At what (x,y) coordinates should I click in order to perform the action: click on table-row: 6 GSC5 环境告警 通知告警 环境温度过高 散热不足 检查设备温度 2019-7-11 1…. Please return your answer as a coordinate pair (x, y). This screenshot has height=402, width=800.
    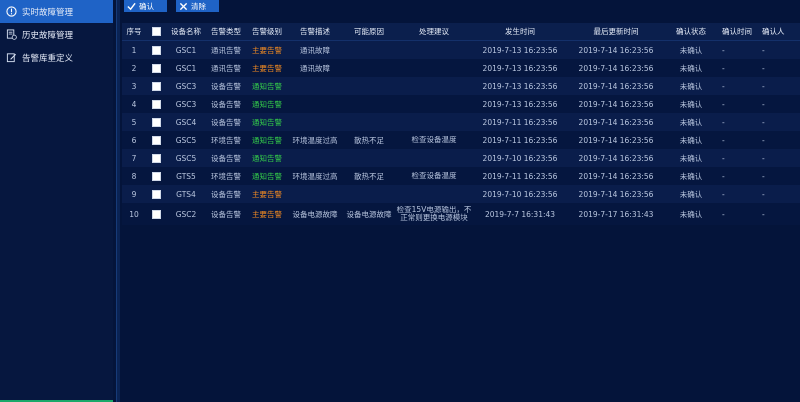
    Looking at the image, I should click on (461, 140).